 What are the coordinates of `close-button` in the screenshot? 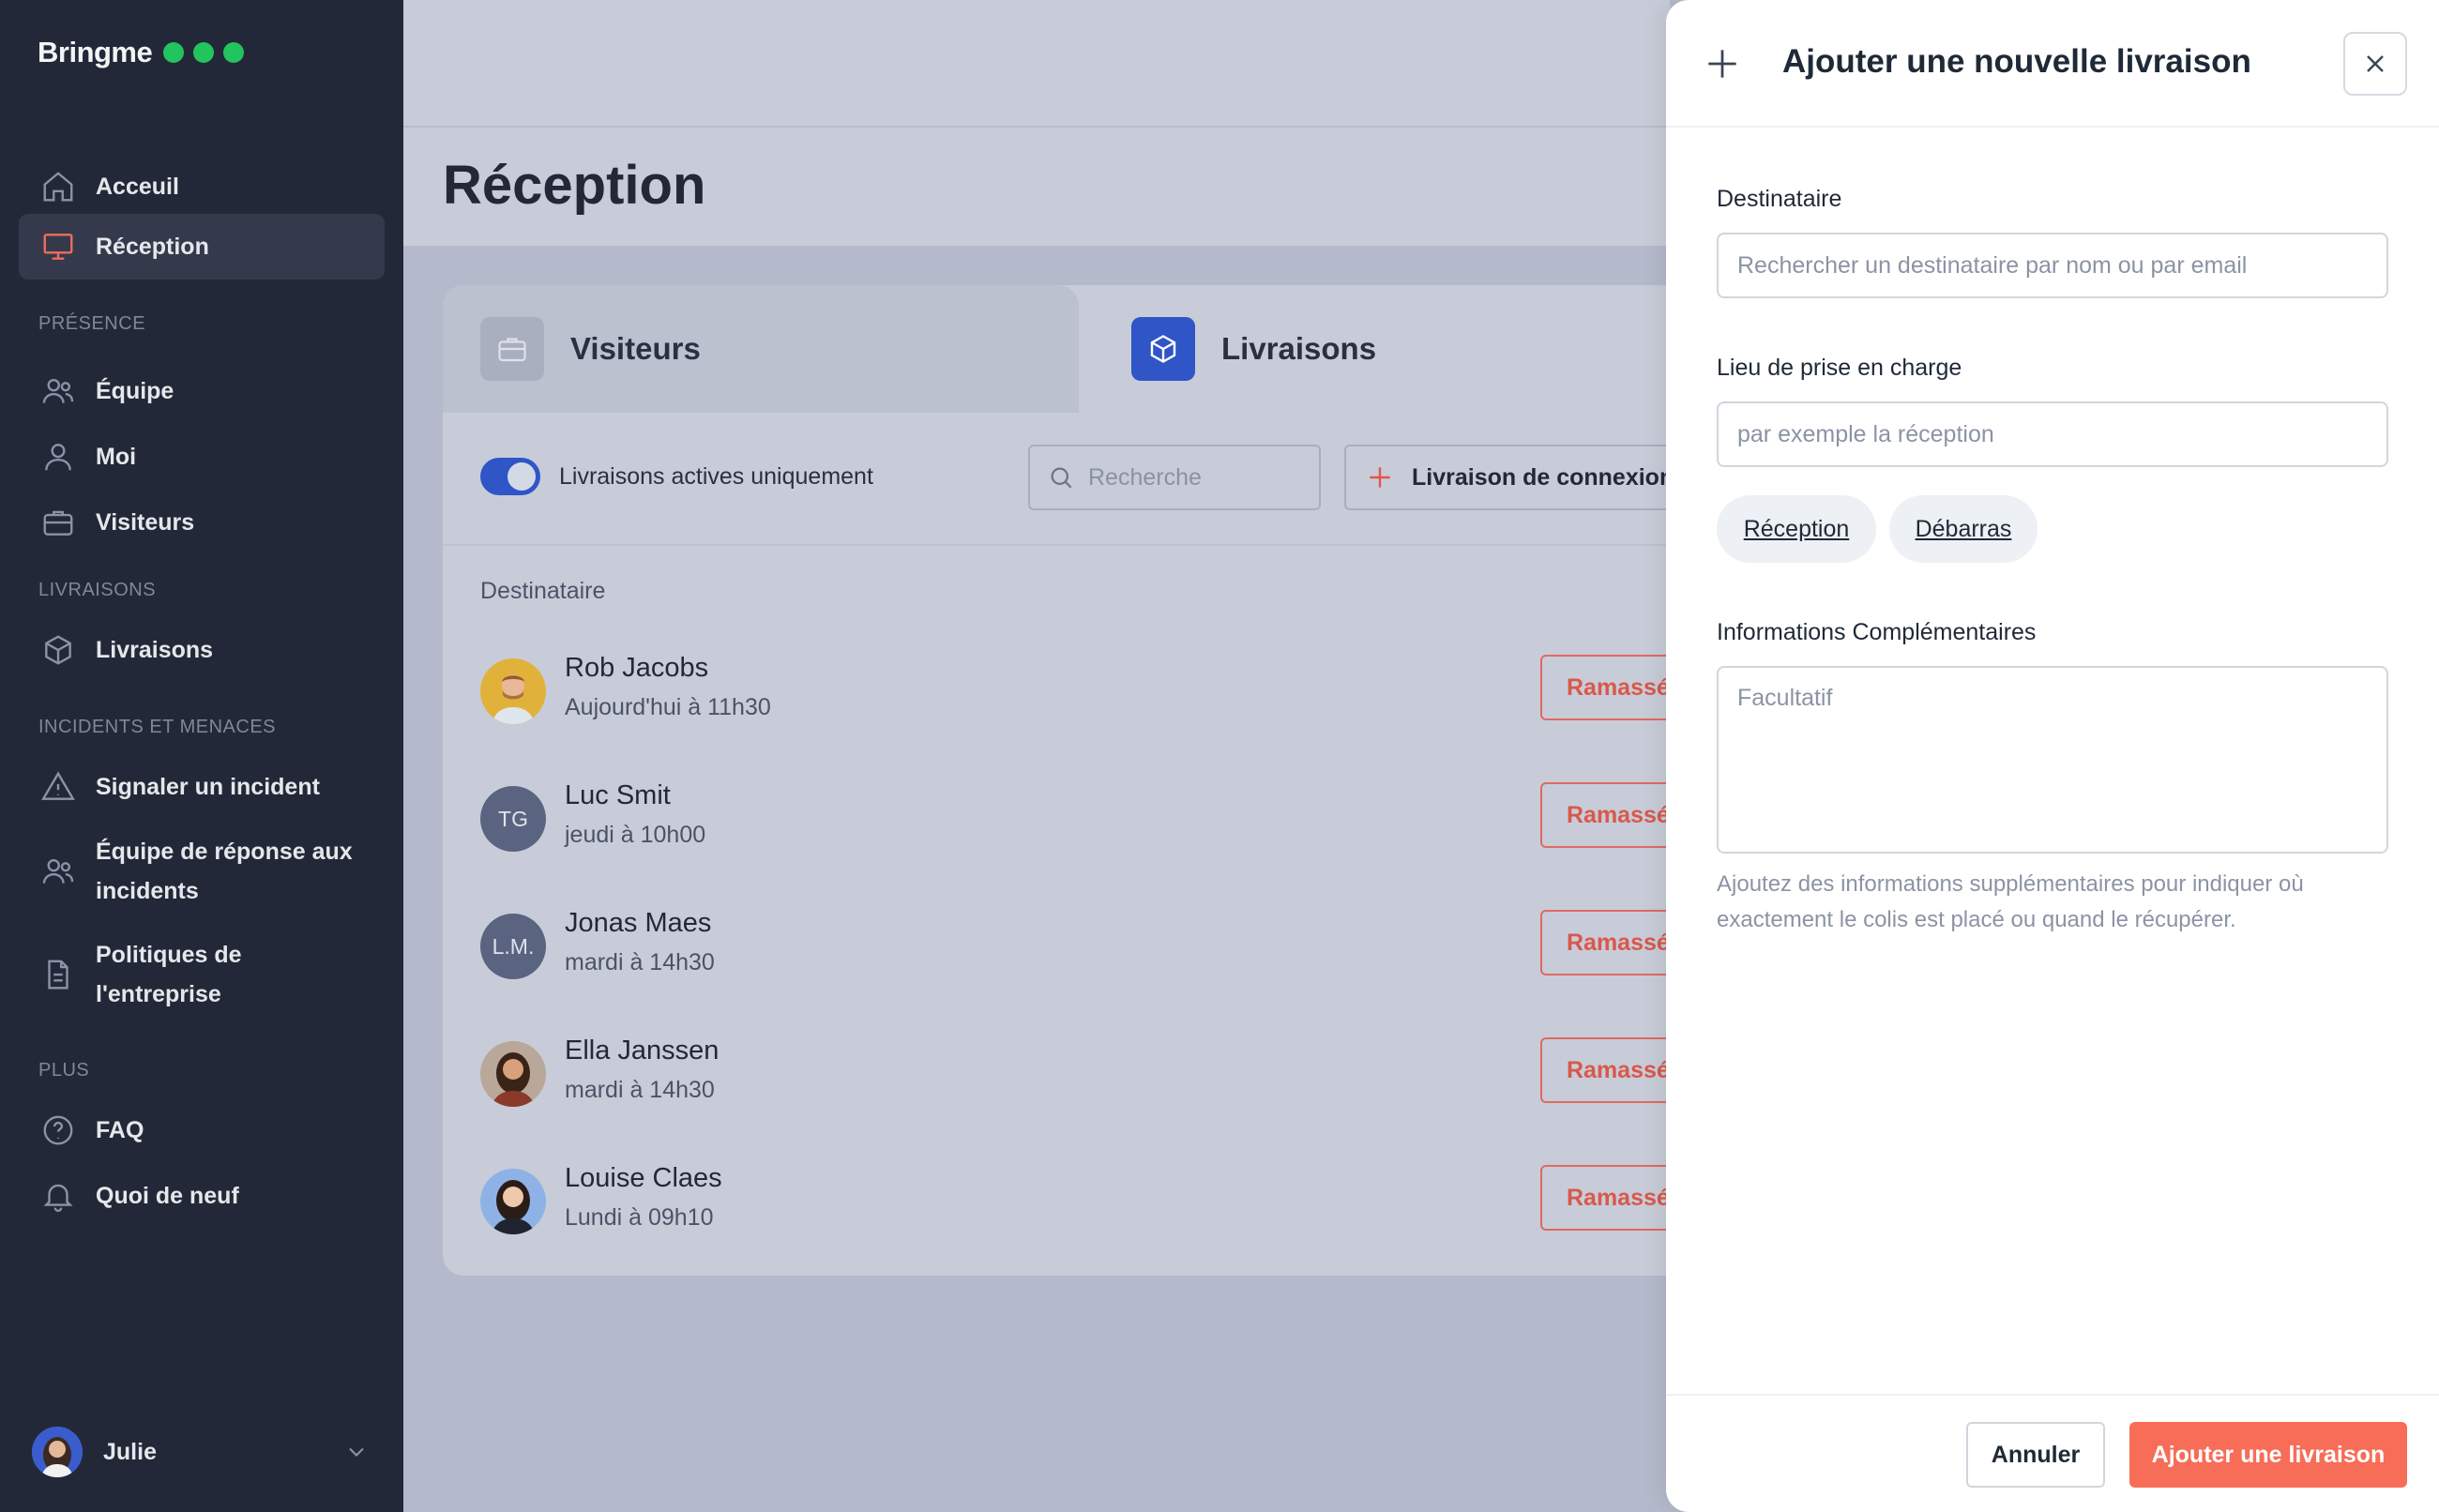 It's located at (2375, 64).